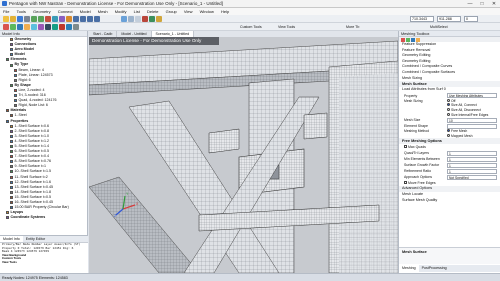 The height and width of the screenshot is (281, 500). I want to click on rotate-icon, so click(83, 19).